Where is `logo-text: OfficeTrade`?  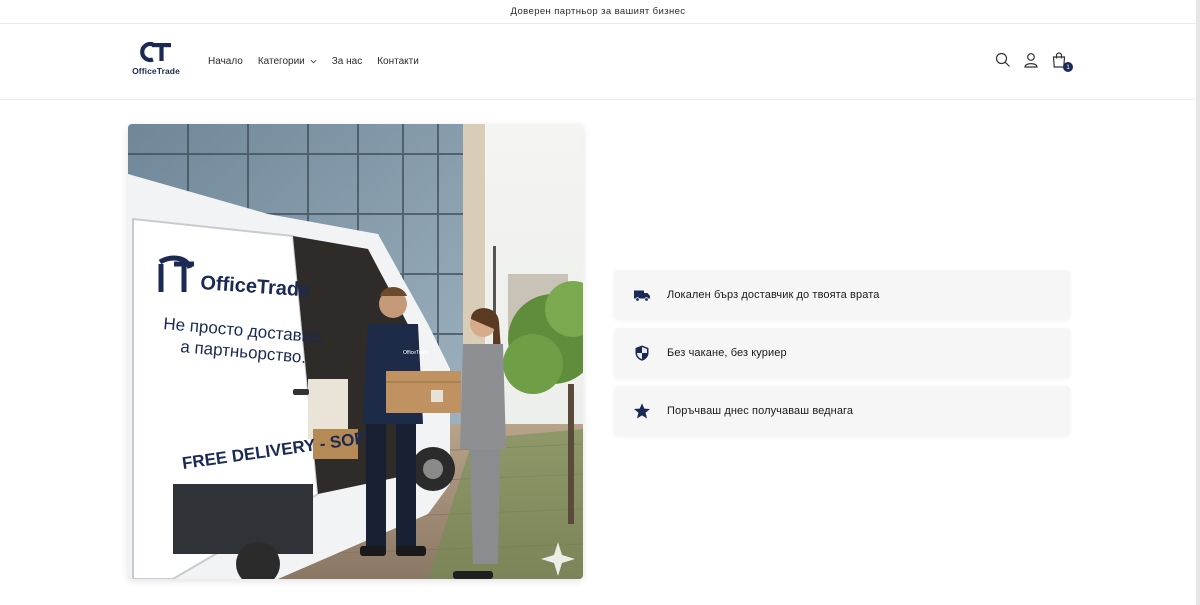 logo-text: OfficeTrade is located at coordinates (156, 71).